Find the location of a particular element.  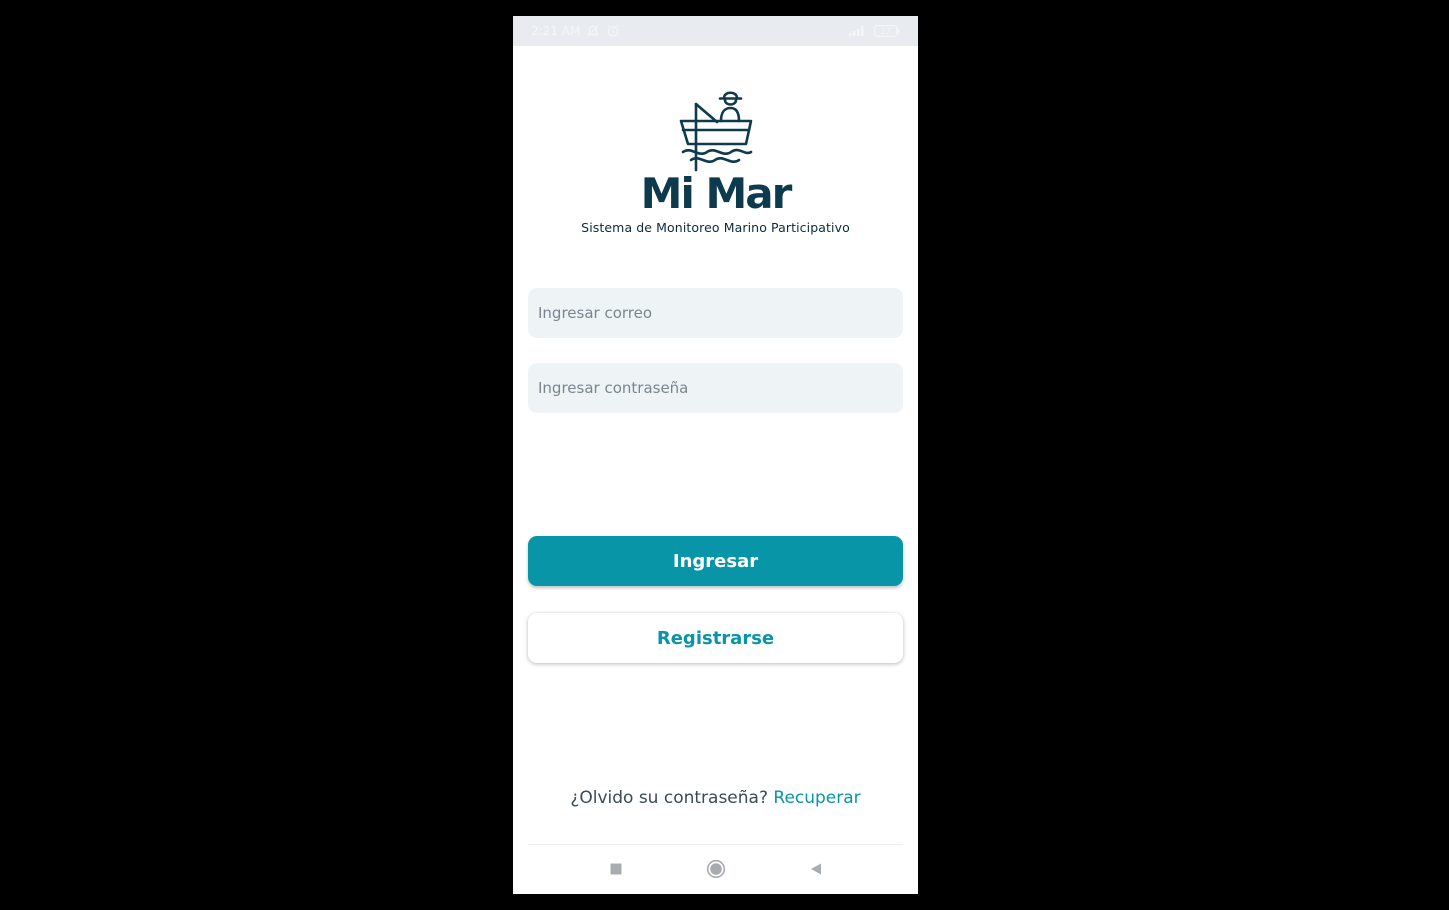

system-nav-bar is located at coordinates (715, 869).